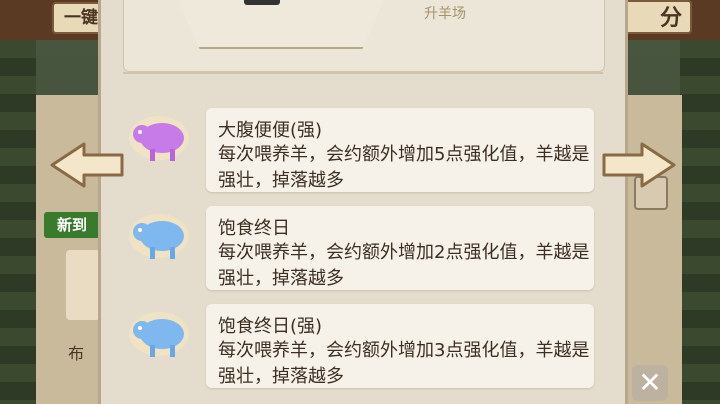 This screenshot has height=404, width=720. Describe the element at coordinates (638, 165) in the screenshot. I see `next-arrow-icon` at that location.